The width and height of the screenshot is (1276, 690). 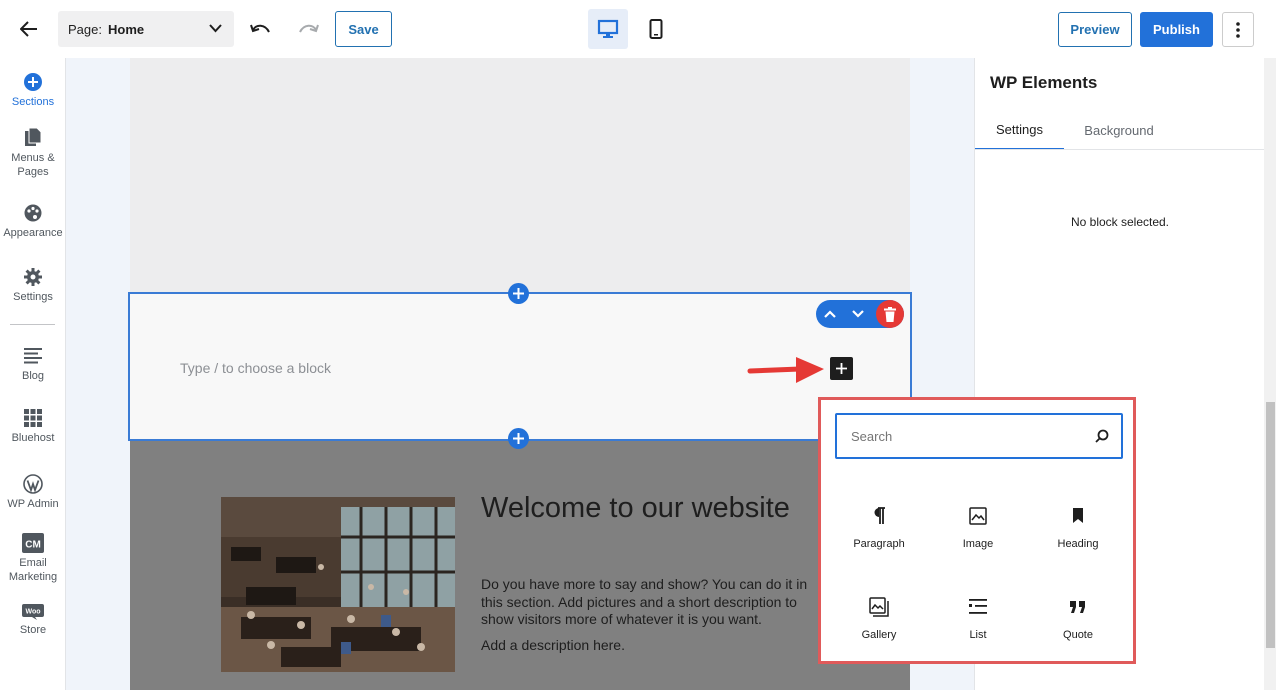 I want to click on trash-icon, so click(x=890, y=314).